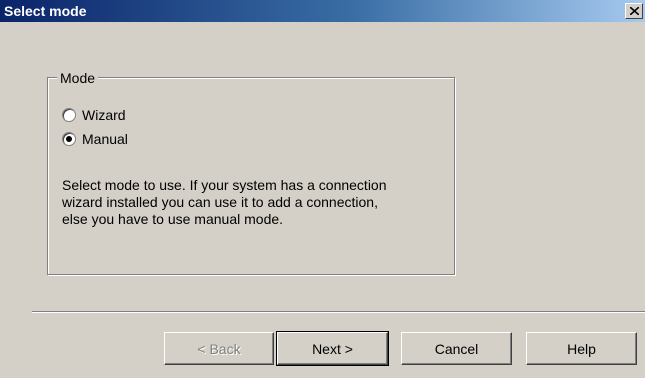  Describe the element at coordinates (105, 139) in the screenshot. I see `radio-manual-label: Manual` at that location.